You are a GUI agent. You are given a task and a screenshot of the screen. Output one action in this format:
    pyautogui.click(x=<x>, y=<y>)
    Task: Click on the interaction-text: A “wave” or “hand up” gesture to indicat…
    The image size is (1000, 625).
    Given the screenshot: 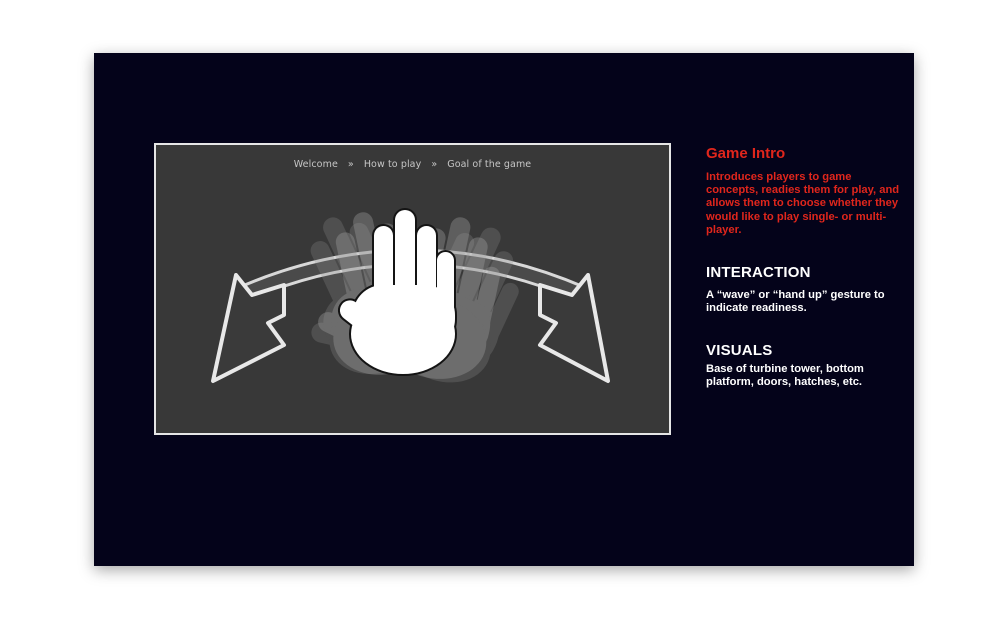 What is the action you would take?
    pyautogui.click(x=795, y=302)
    